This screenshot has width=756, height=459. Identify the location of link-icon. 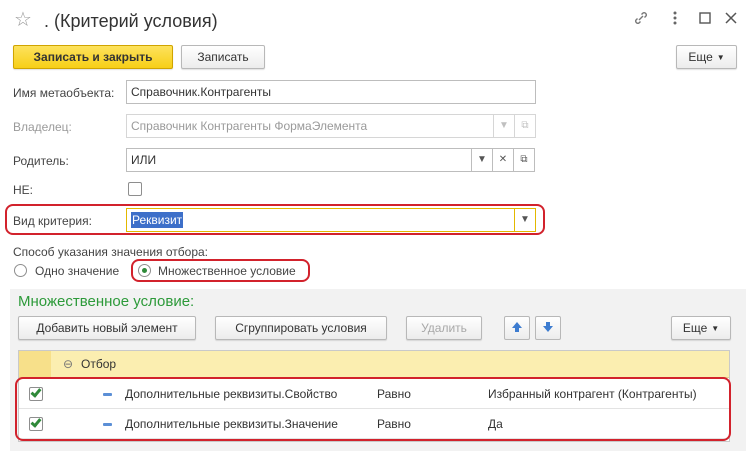
(641, 21).